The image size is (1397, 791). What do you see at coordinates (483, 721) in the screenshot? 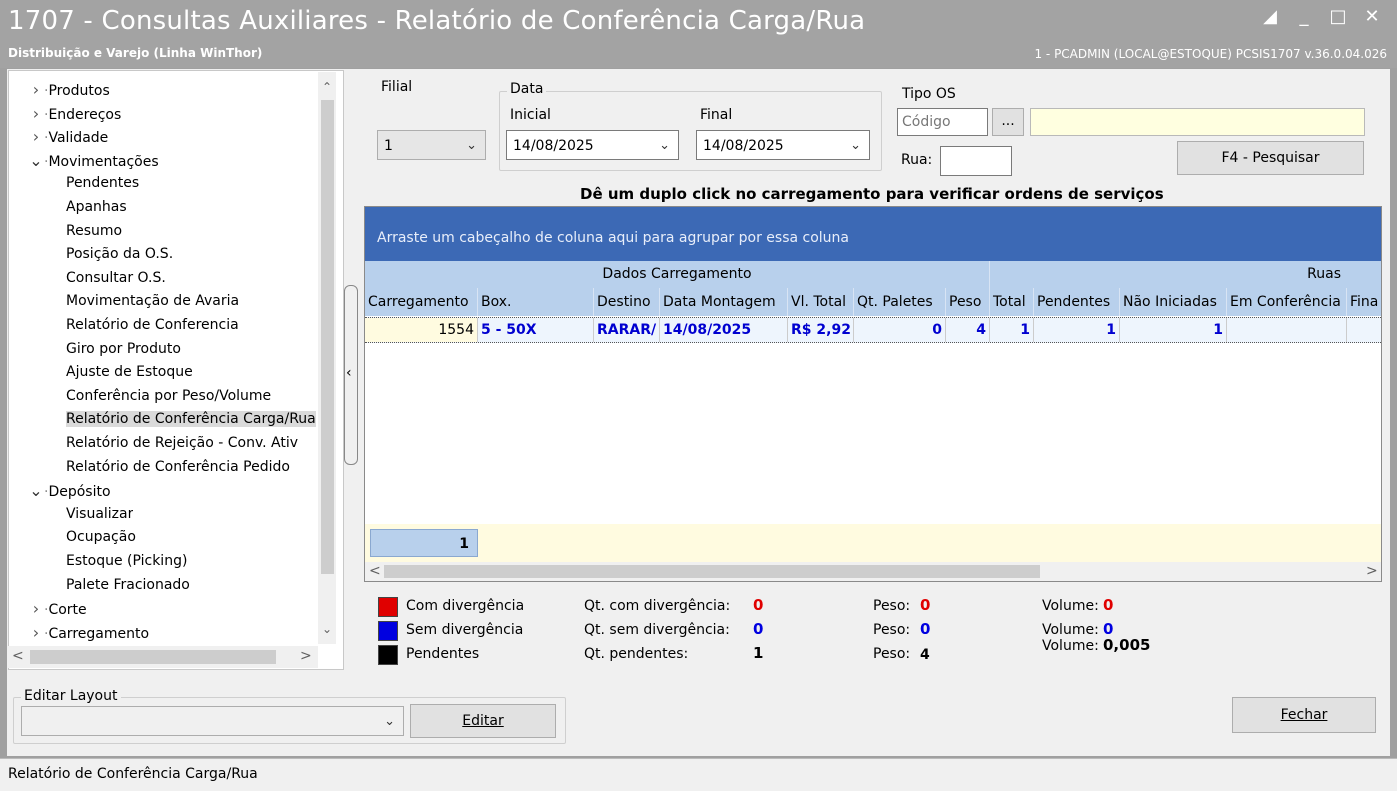
I see `editar-button: Editar` at bounding box center [483, 721].